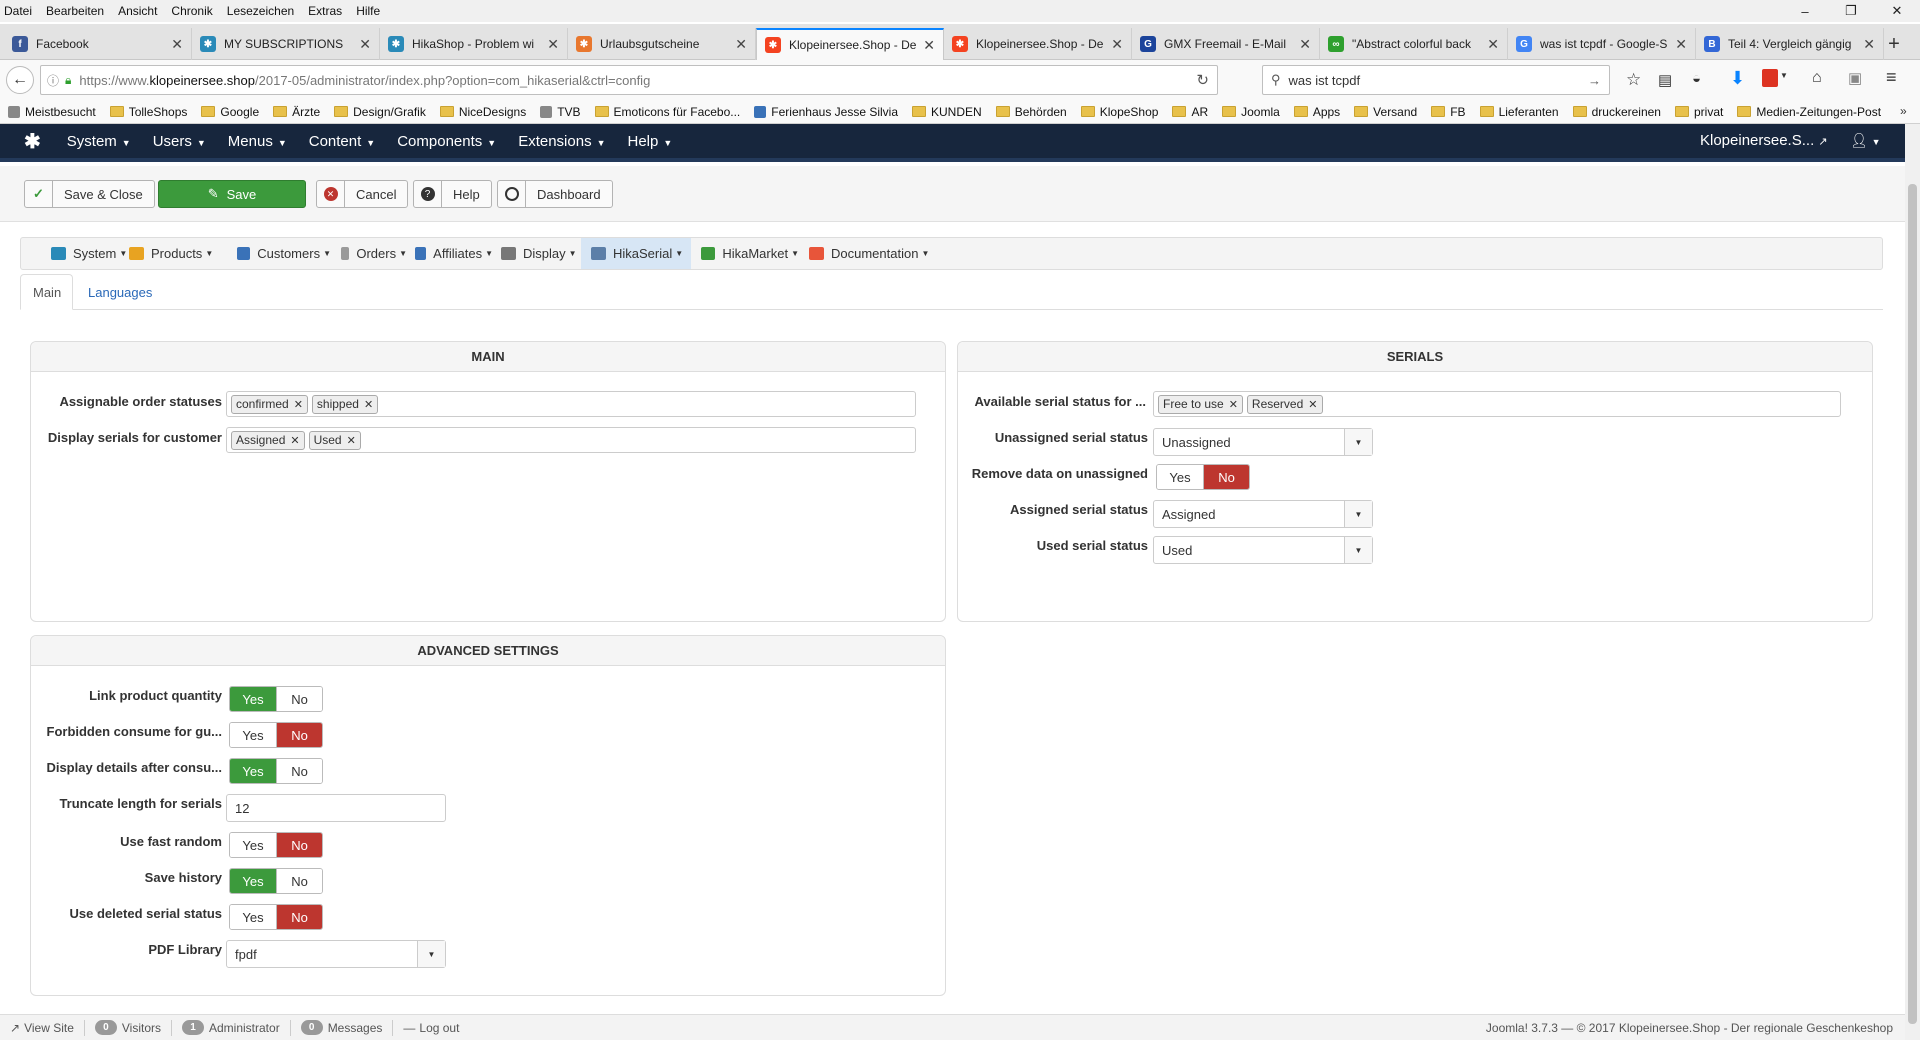  Describe the element at coordinates (866, 253) in the screenshot. I see `hika-menu-documentation: Documentation ▼` at that location.